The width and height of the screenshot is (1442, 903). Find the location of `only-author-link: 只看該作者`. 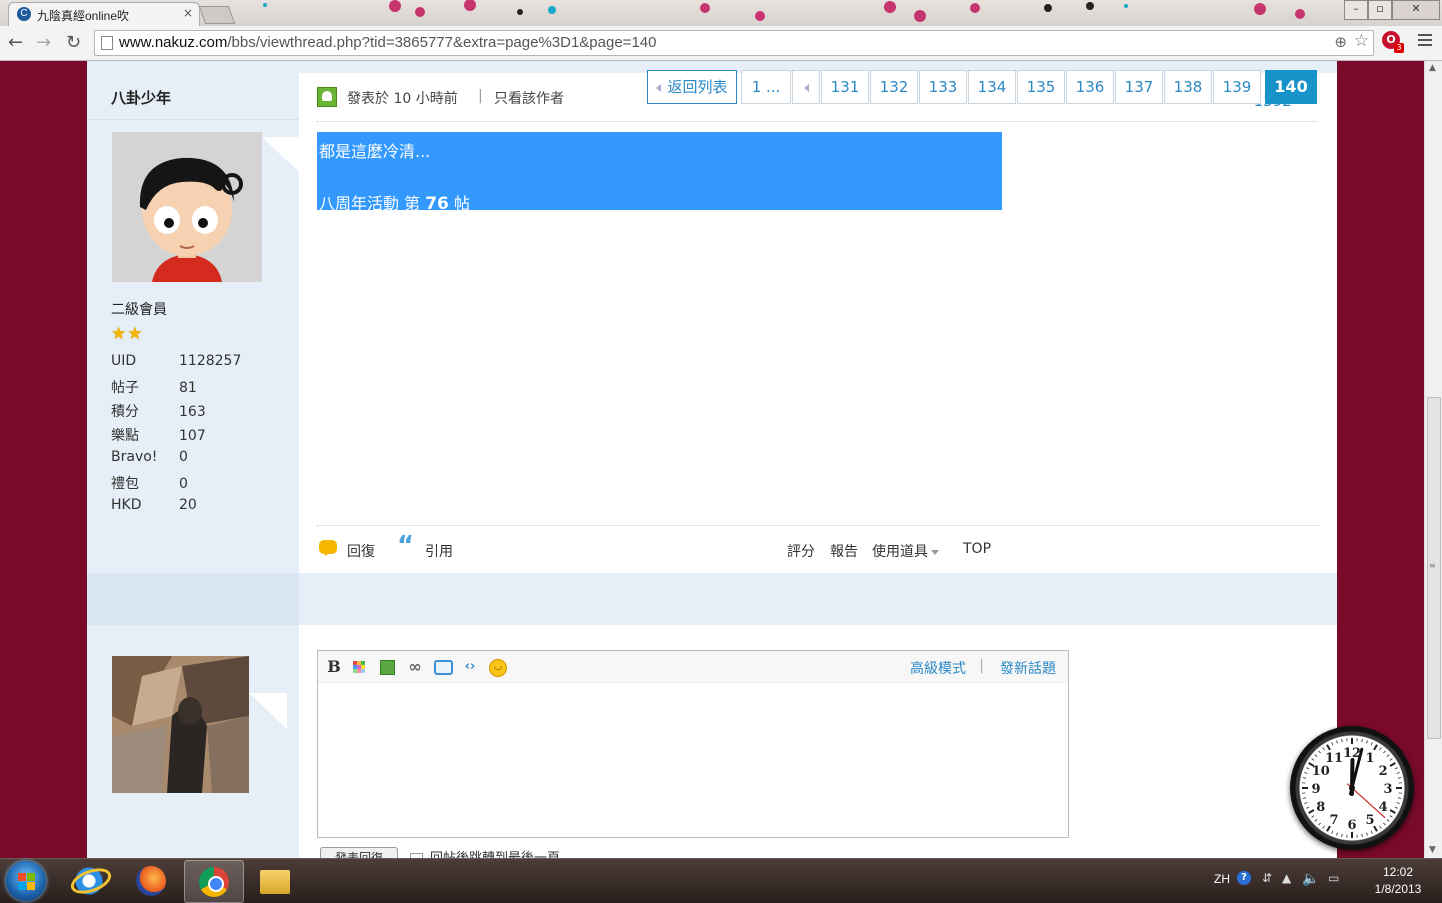

only-author-link: 只看該作者 is located at coordinates (529, 98).